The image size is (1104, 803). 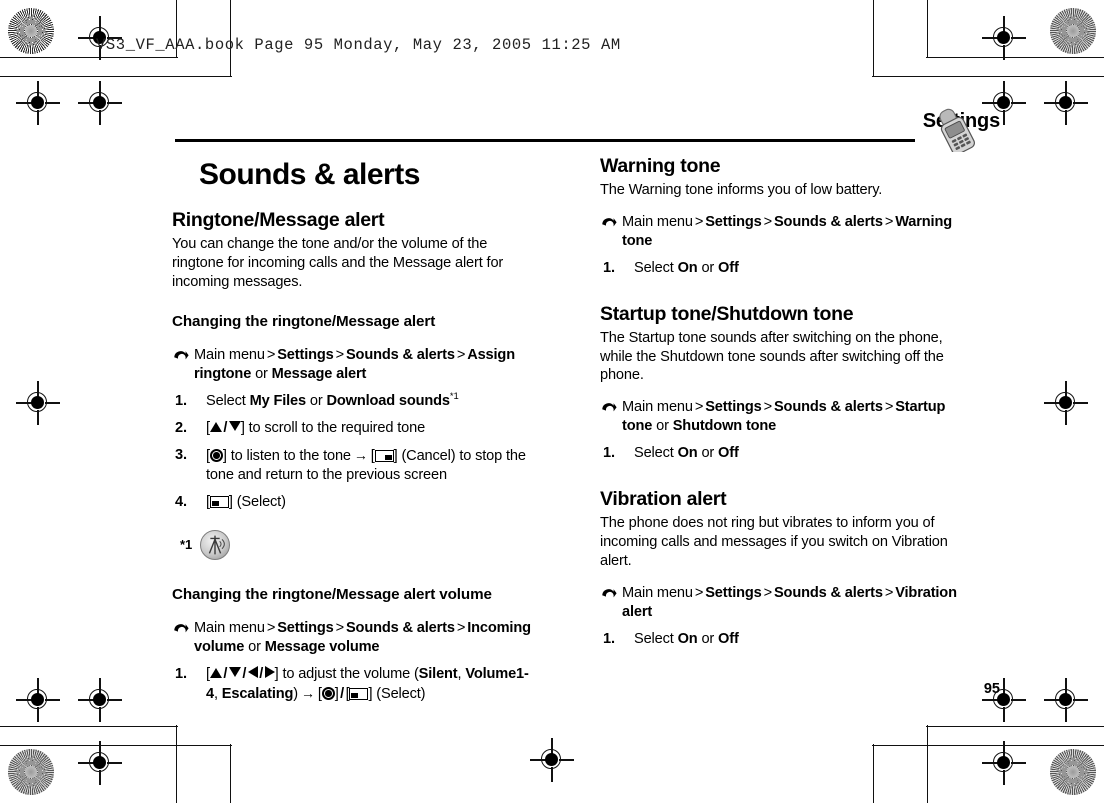 I want to click on step-text-a: to adjust the volume (, so click(x=350, y=673).